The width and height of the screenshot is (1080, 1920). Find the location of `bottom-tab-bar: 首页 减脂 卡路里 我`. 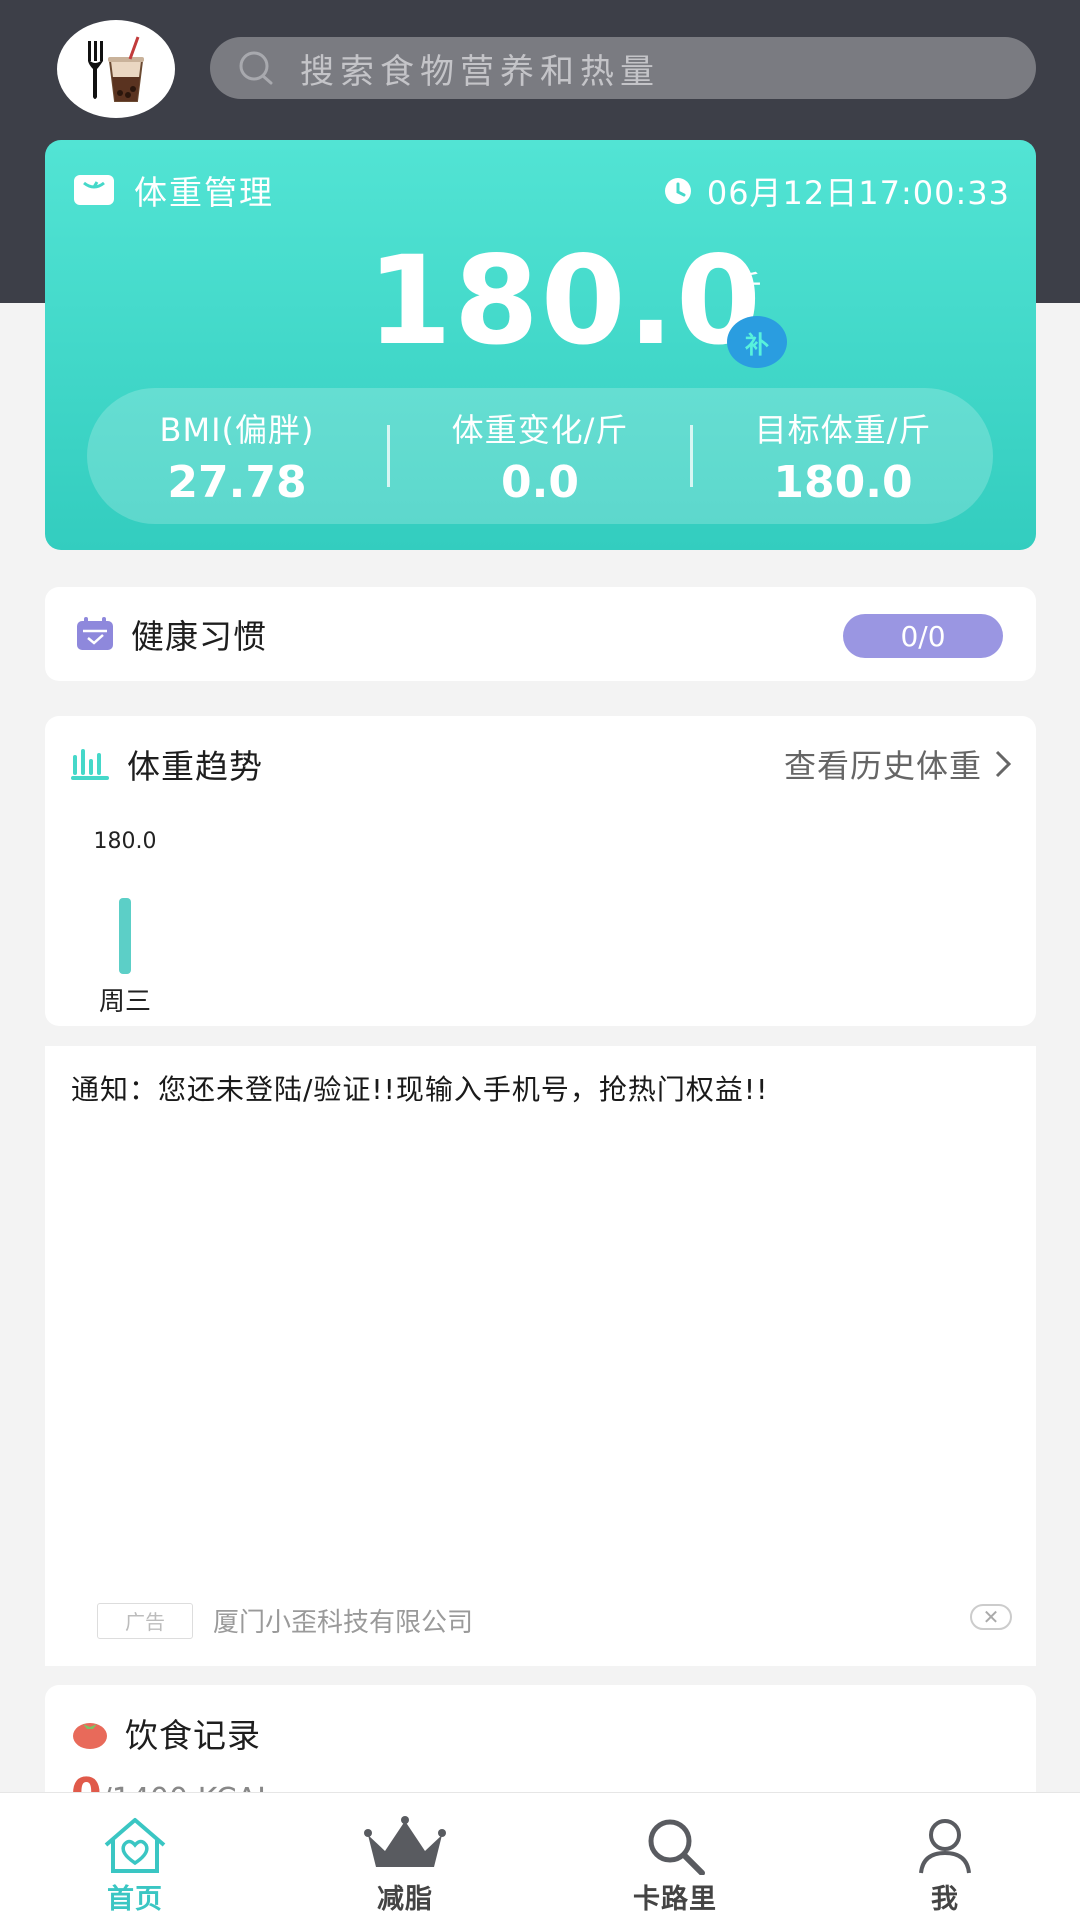

bottom-tab-bar: 首页 减脂 卡路里 我 is located at coordinates (540, 1856).